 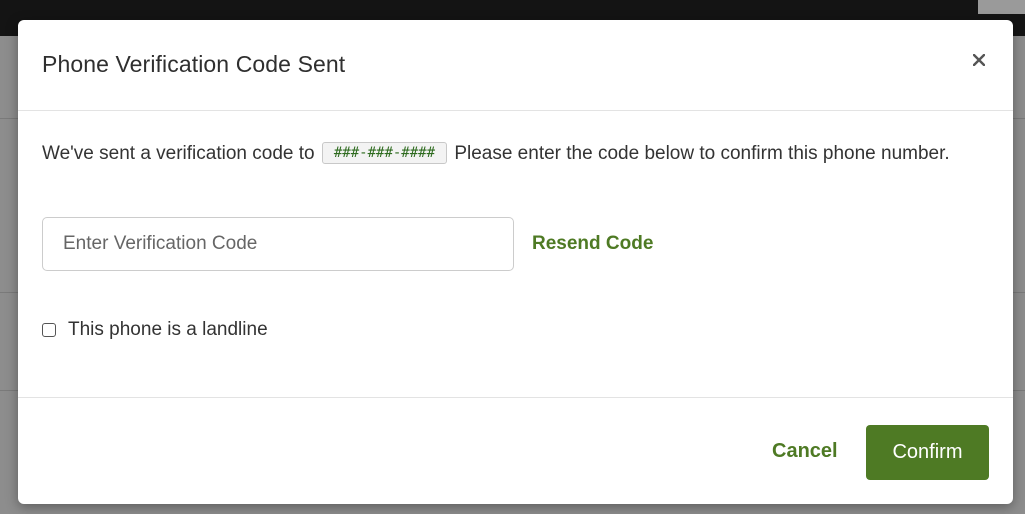 I want to click on background-search-box, so click(x=1001, y=7).